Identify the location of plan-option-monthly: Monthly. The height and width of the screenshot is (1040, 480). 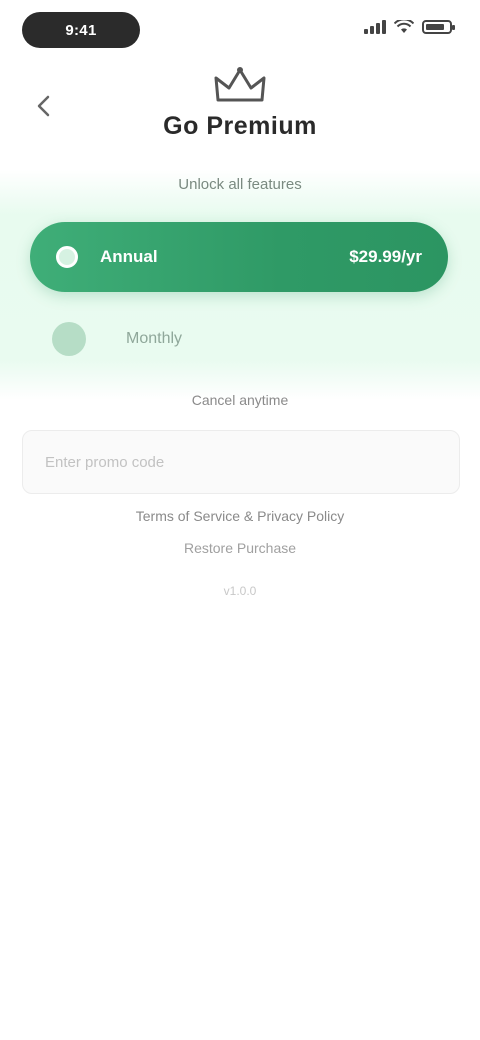
(239, 339).